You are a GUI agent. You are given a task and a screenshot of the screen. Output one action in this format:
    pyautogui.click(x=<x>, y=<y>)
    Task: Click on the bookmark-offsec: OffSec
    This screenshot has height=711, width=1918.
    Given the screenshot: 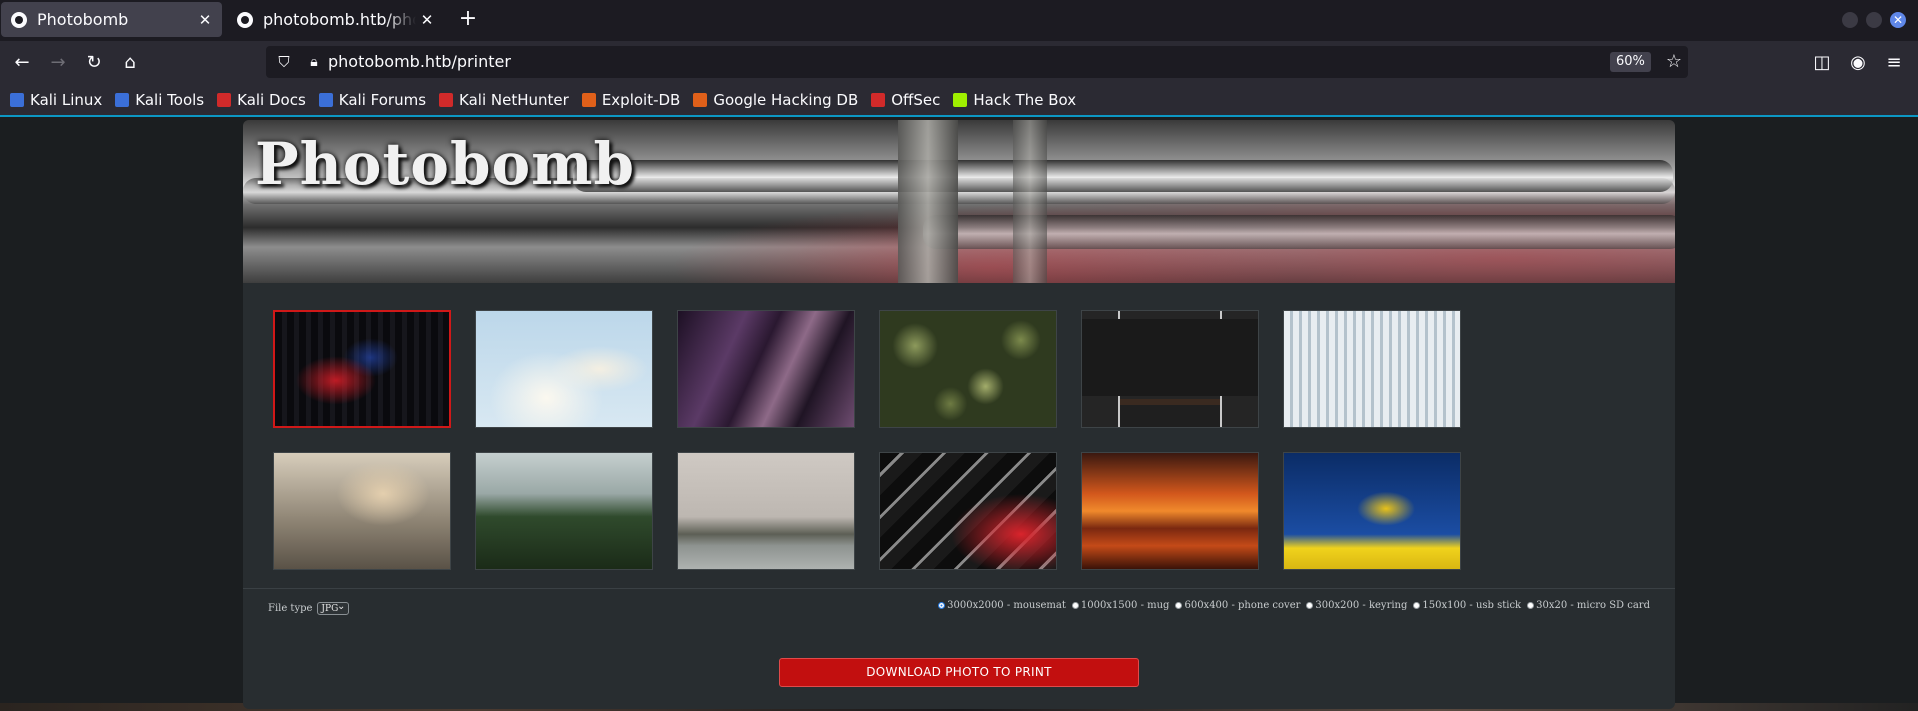 What is the action you would take?
    pyautogui.click(x=905, y=100)
    